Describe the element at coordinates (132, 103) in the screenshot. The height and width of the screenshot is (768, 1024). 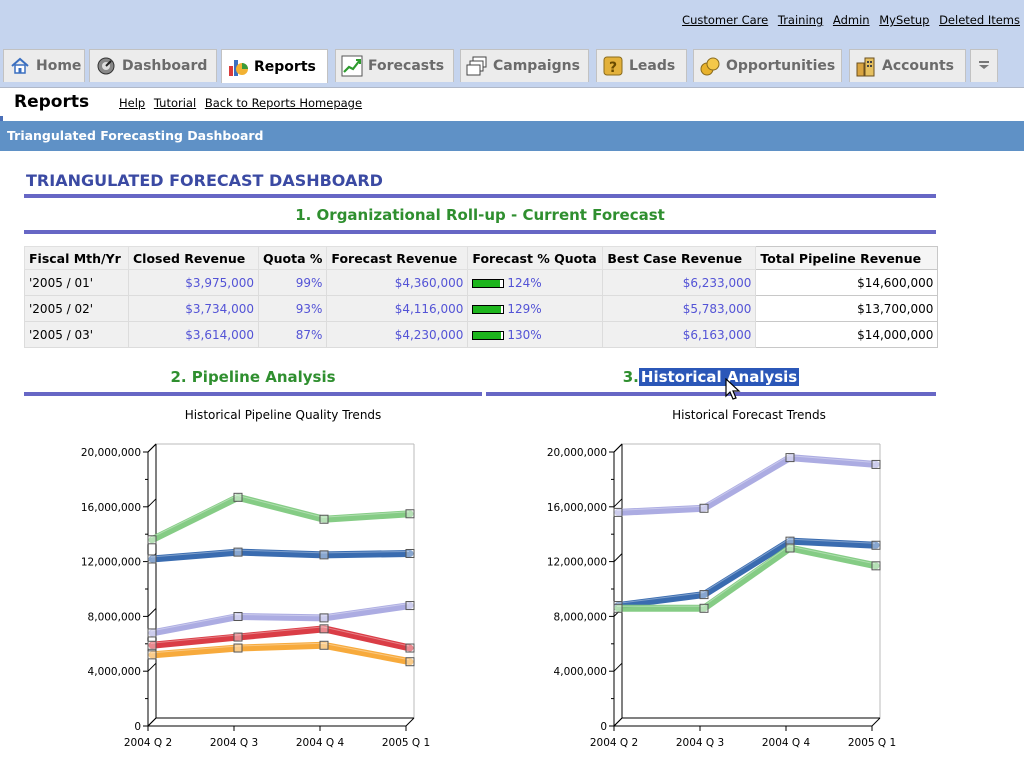
I see `help-link: Help` at that location.